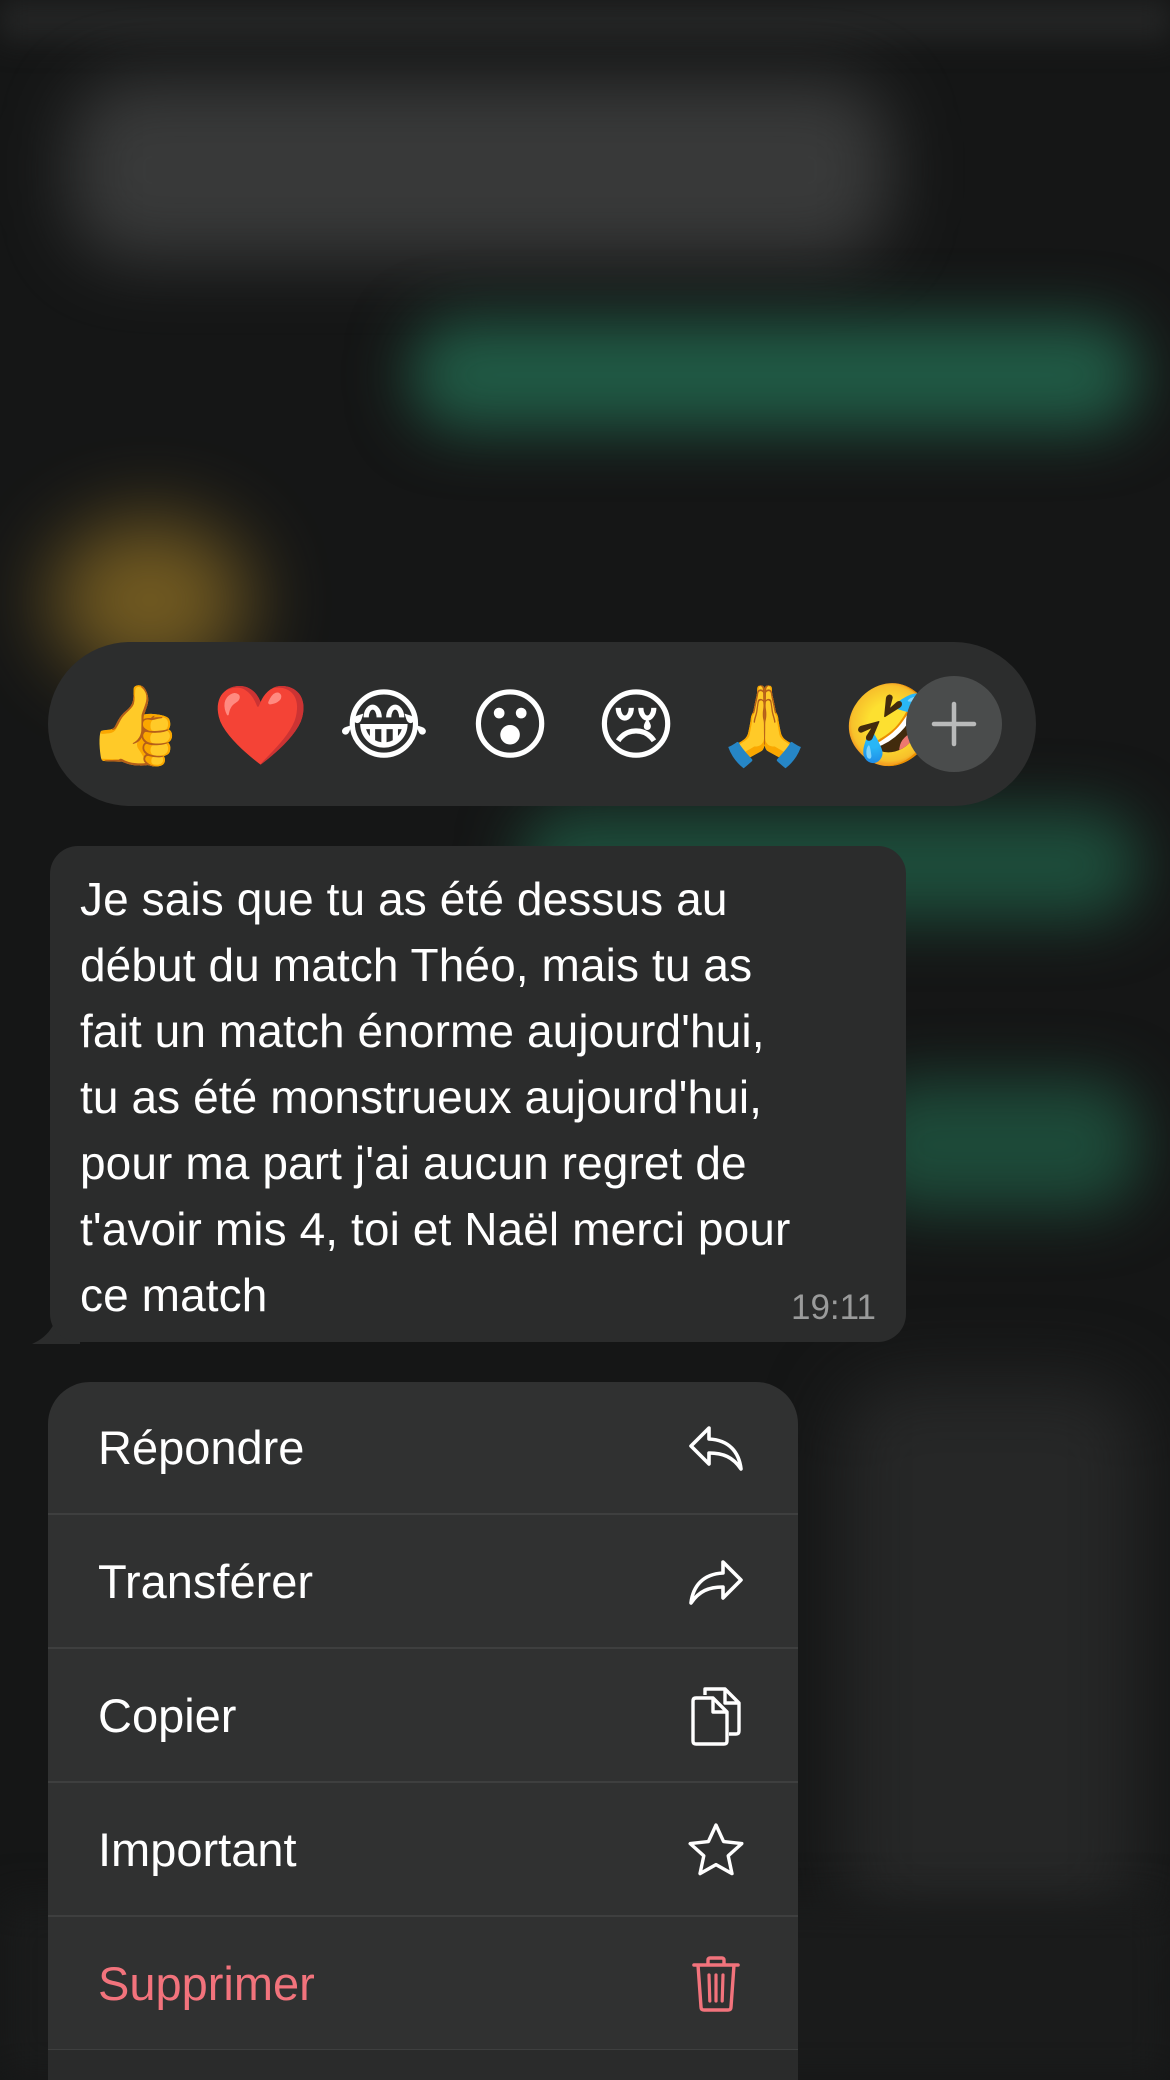 The width and height of the screenshot is (1170, 2080). I want to click on plus-icon, so click(954, 724).